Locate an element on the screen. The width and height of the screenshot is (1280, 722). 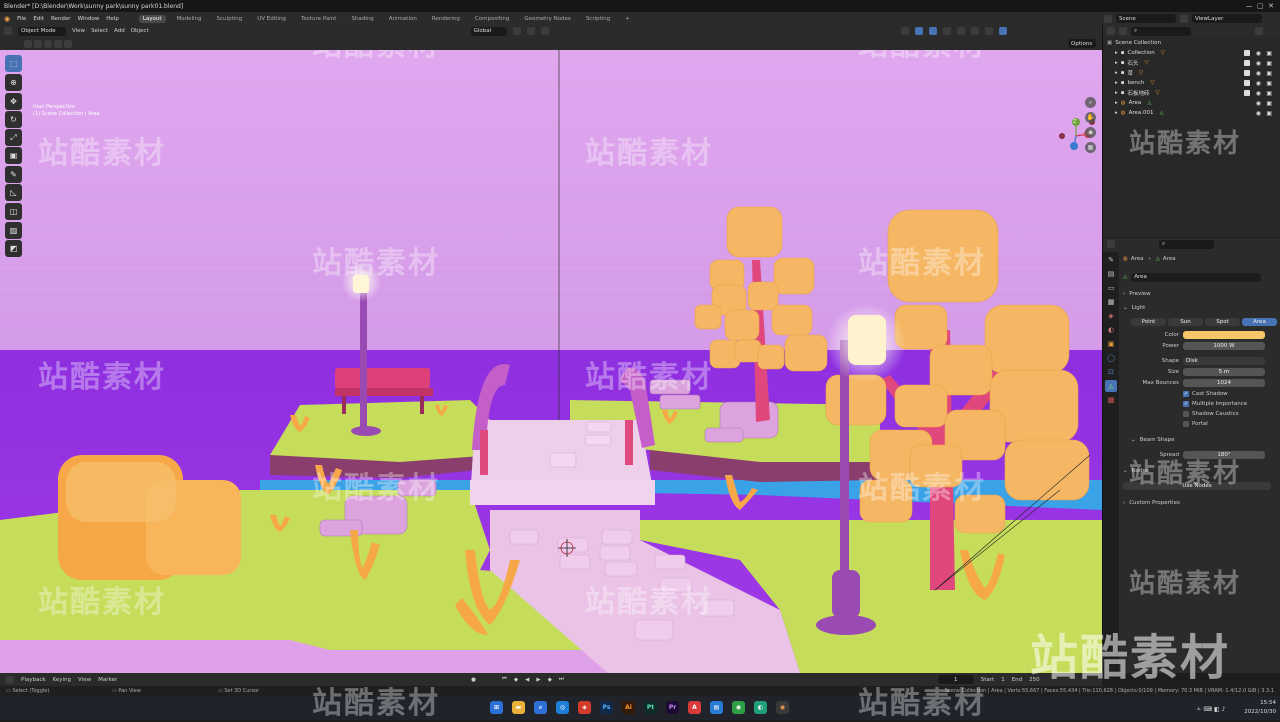
window-controls: — ▢ ✕ is located at coordinates (1260, 6).